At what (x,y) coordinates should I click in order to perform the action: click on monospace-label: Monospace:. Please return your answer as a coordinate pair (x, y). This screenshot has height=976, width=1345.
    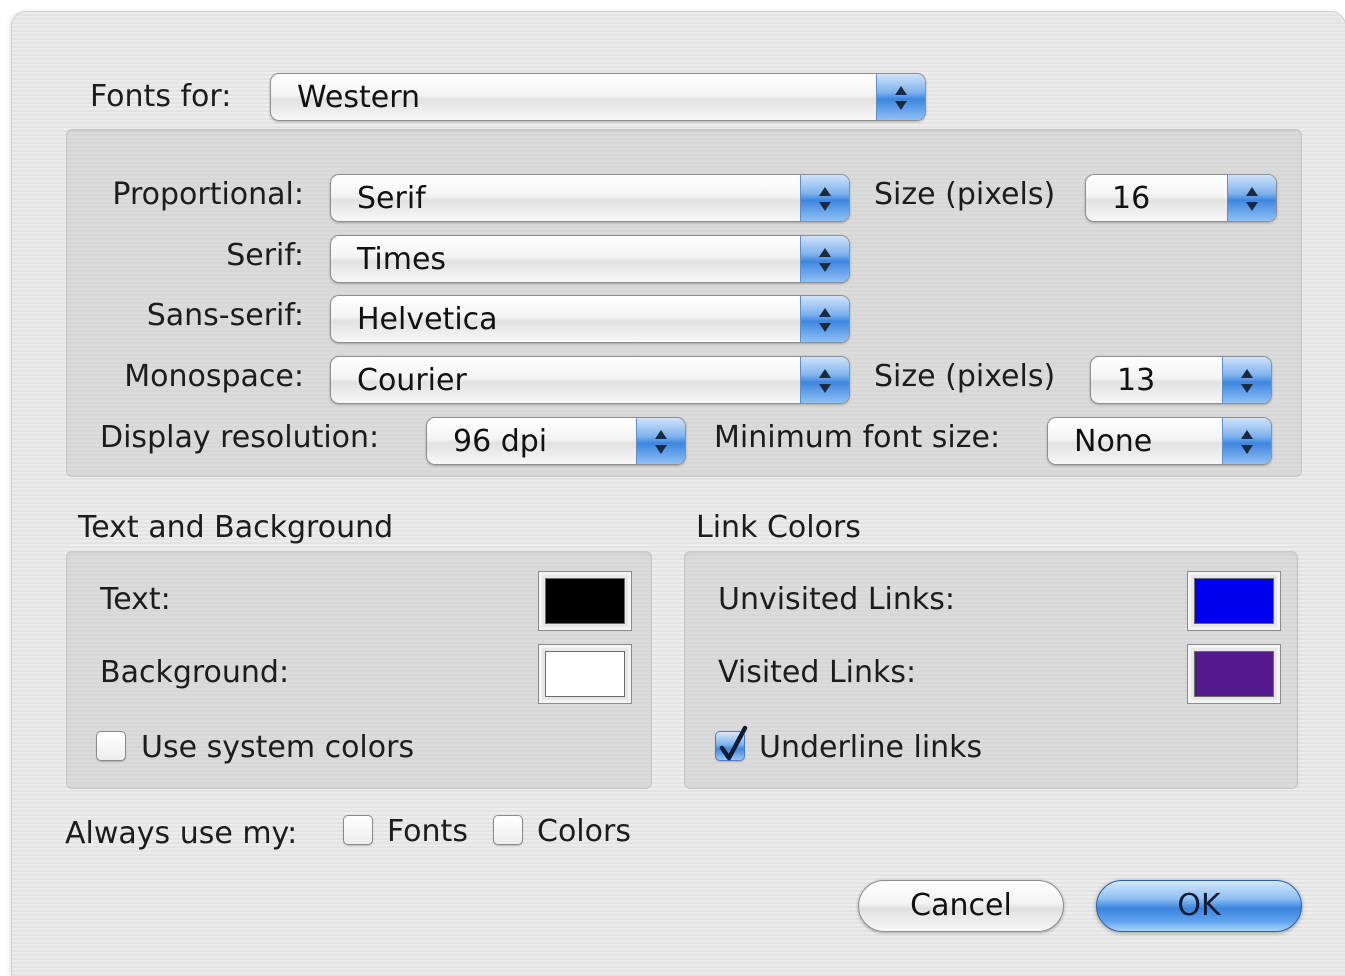
    Looking at the image, I should click on (214, 376).